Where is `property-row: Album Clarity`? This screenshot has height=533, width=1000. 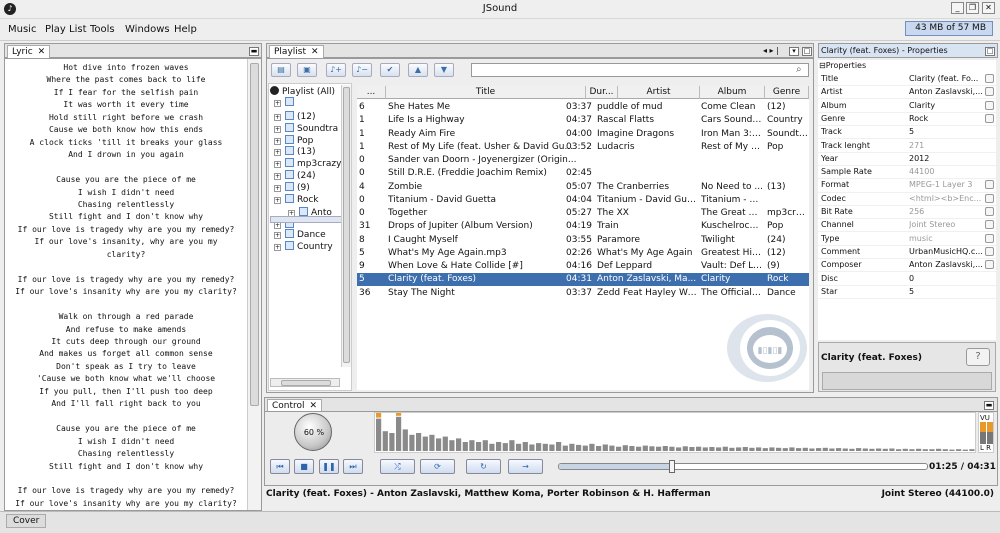
property-row: Album Clarity is located at coordinates (907, 106).